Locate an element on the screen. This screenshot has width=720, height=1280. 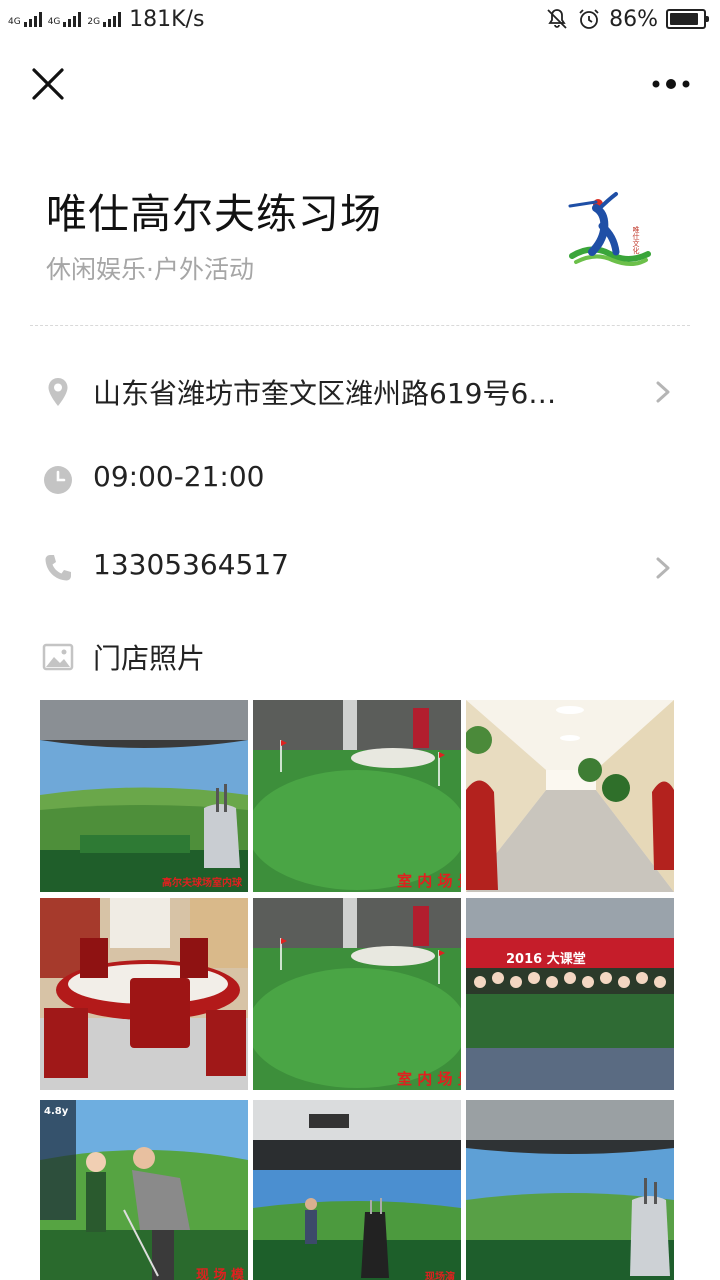
clock-icon is located at coordinates (58, 480).